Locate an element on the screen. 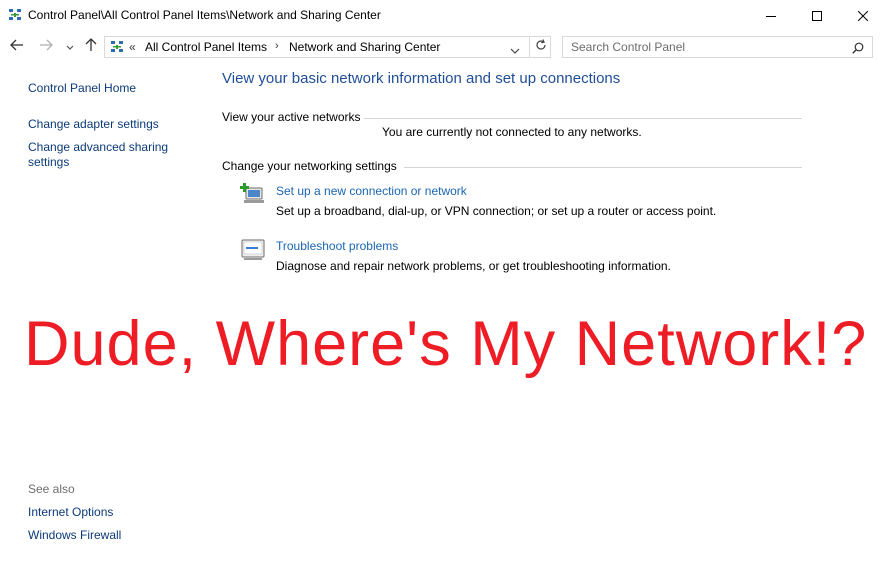 The height and width of the screenshot is (563, 886). close-button is located at coordinates (863, 16).